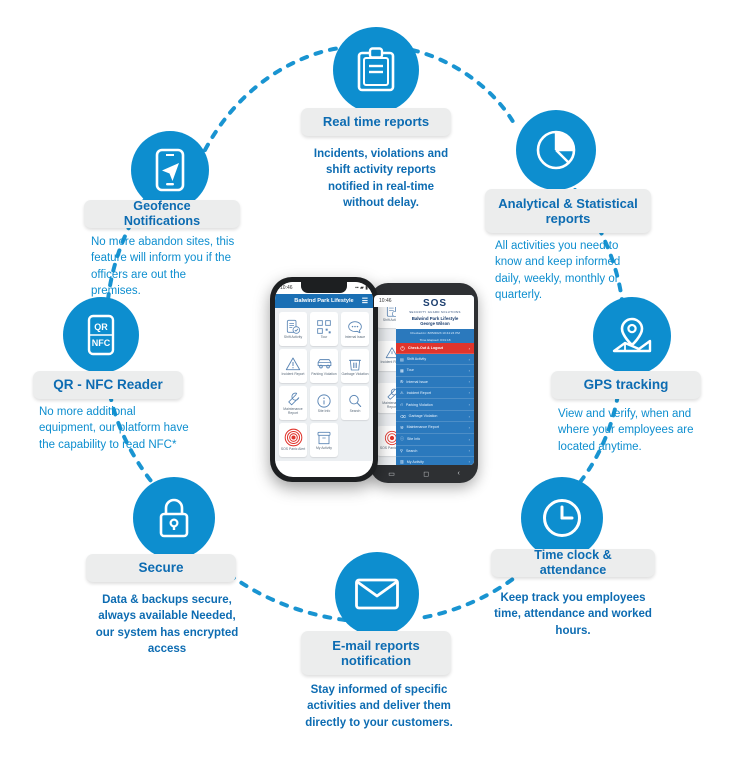 The width and height of the screenshot is (734, 760). I want to click on sos-logo: SOS, so click(435, 303).